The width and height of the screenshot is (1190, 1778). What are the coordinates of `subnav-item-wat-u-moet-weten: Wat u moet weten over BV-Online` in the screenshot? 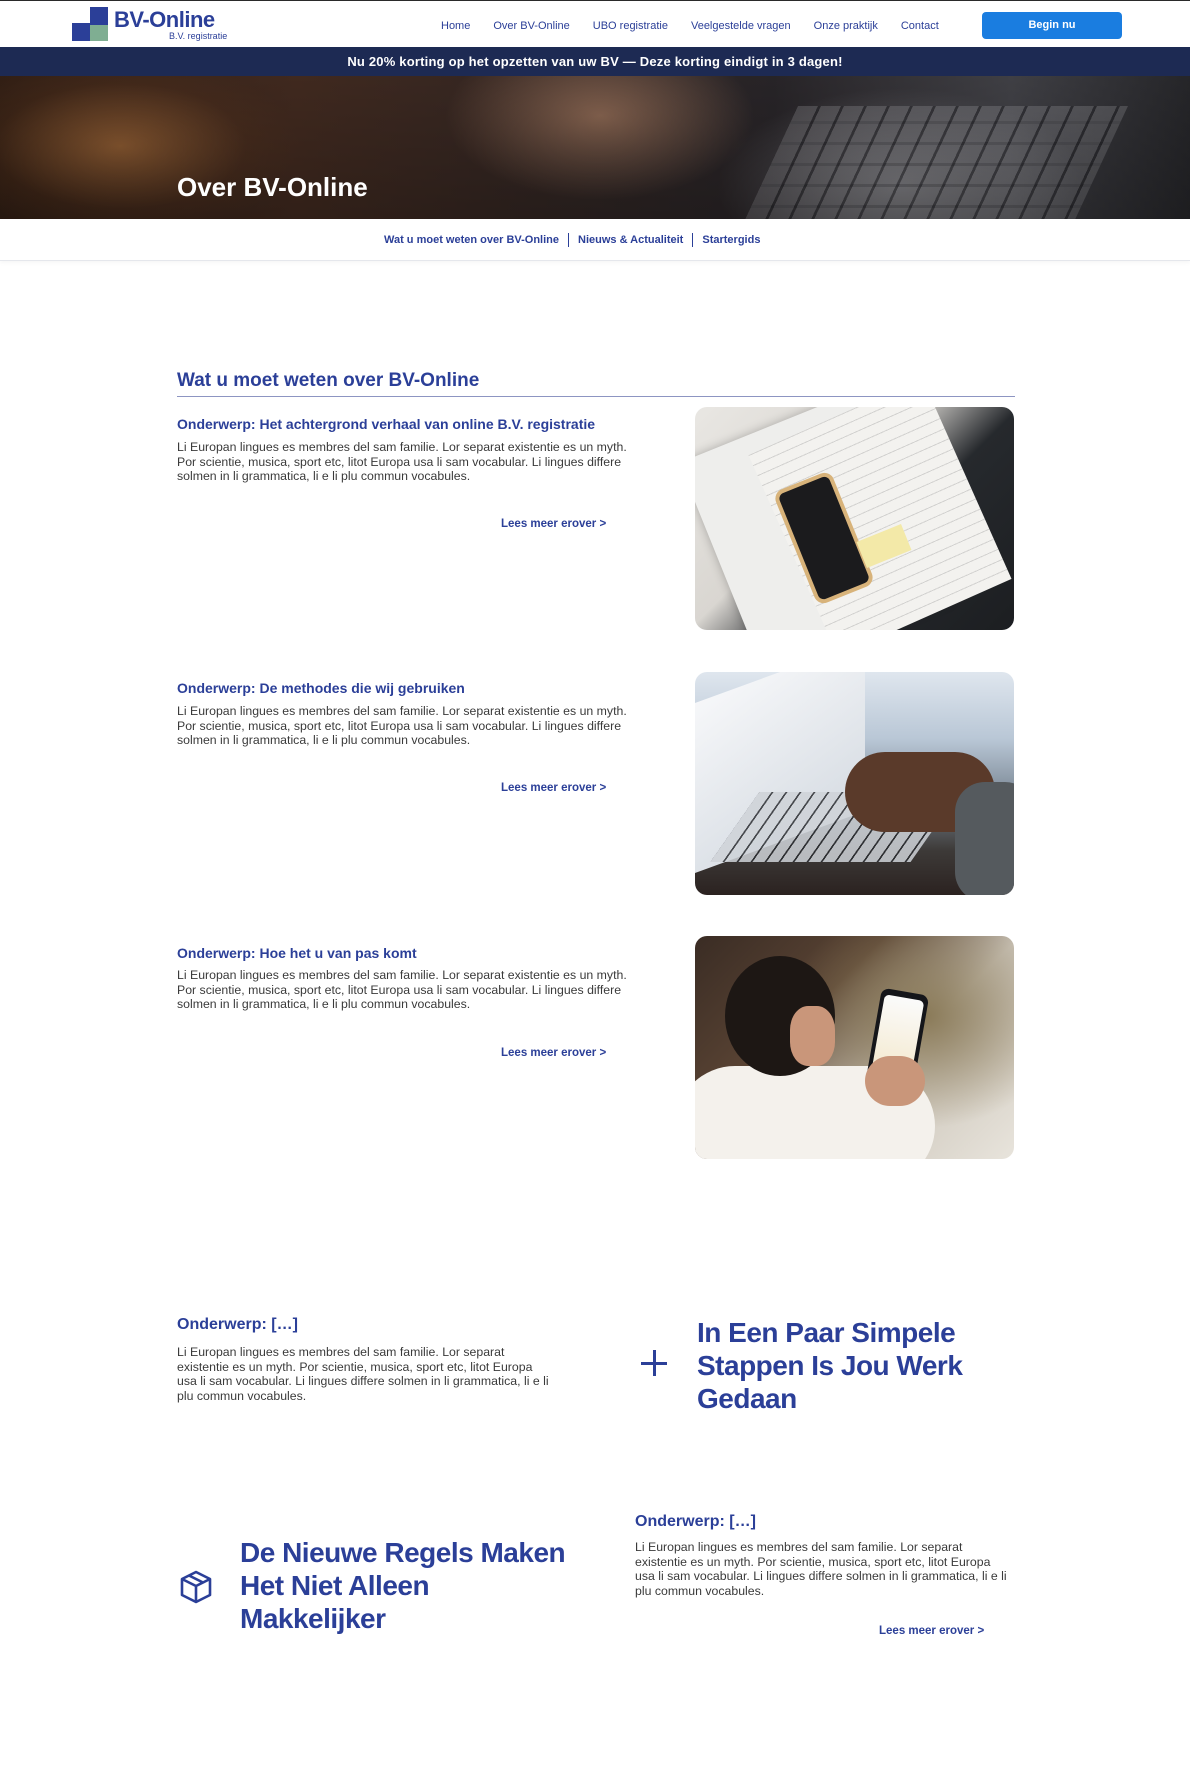 It's located at (471, 240).